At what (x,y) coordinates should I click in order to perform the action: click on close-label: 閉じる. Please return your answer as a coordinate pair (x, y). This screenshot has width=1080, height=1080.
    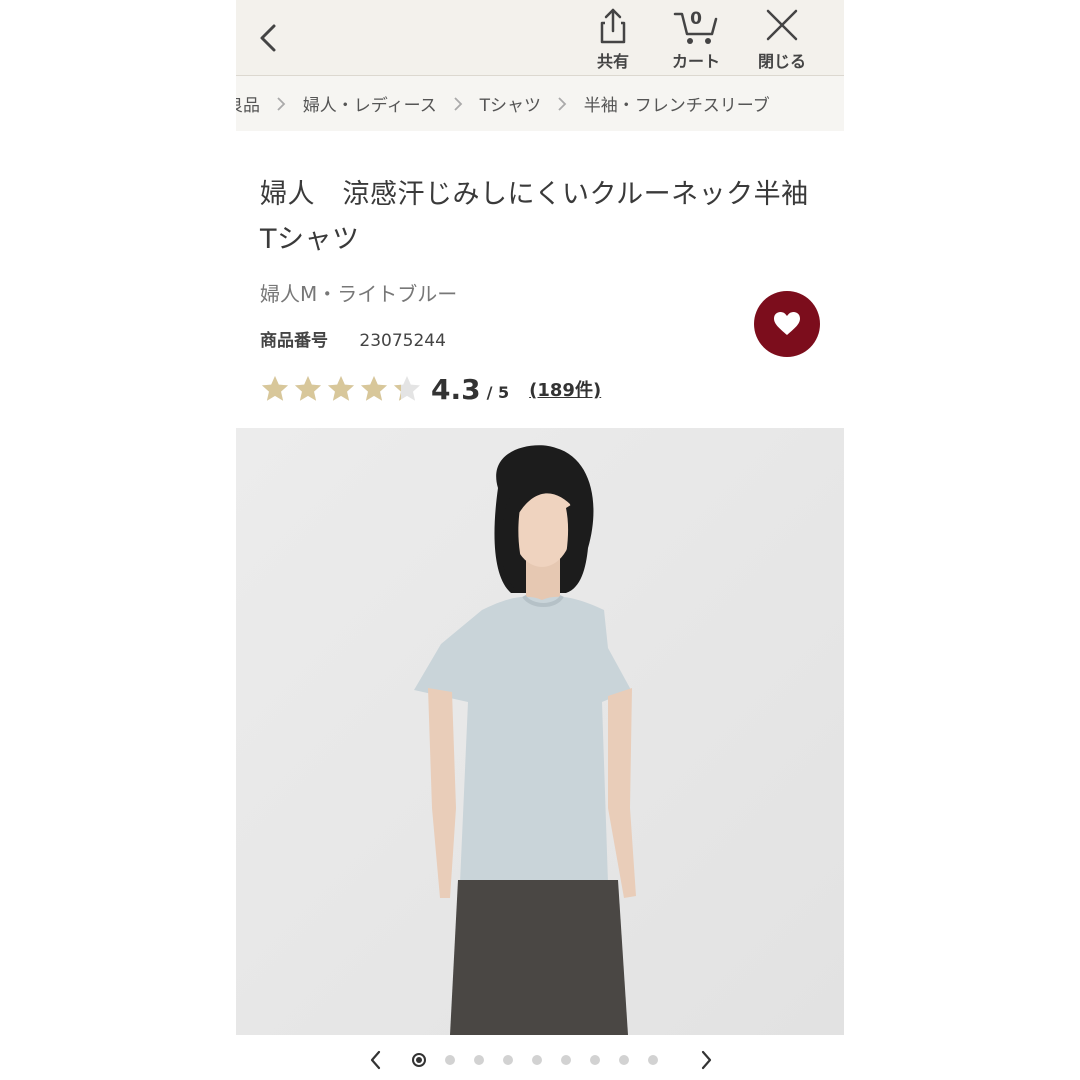
    Looking at the image, I should click on (781, 61).